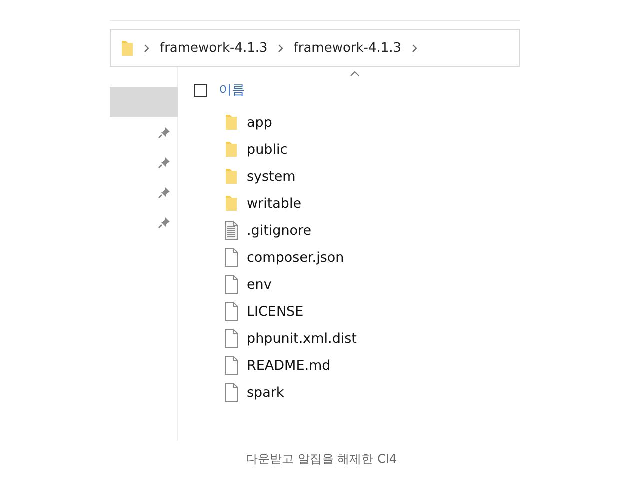  Describe the element at coordinates (232, 90) in the screenshot. I see `name-column-header: 이름` at that location.